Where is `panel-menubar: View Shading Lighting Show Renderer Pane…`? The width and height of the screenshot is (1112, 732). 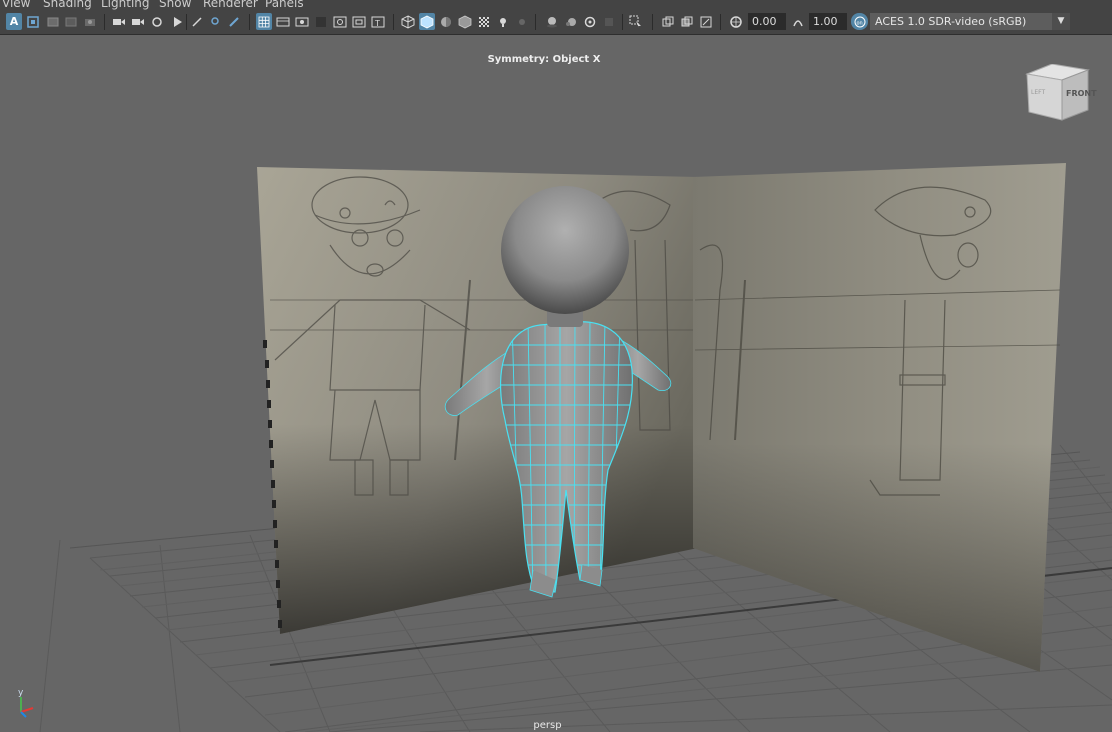
panel-menubar: View Shading Lighting Show Renderer Pane… is located at coordinates (556, 5).